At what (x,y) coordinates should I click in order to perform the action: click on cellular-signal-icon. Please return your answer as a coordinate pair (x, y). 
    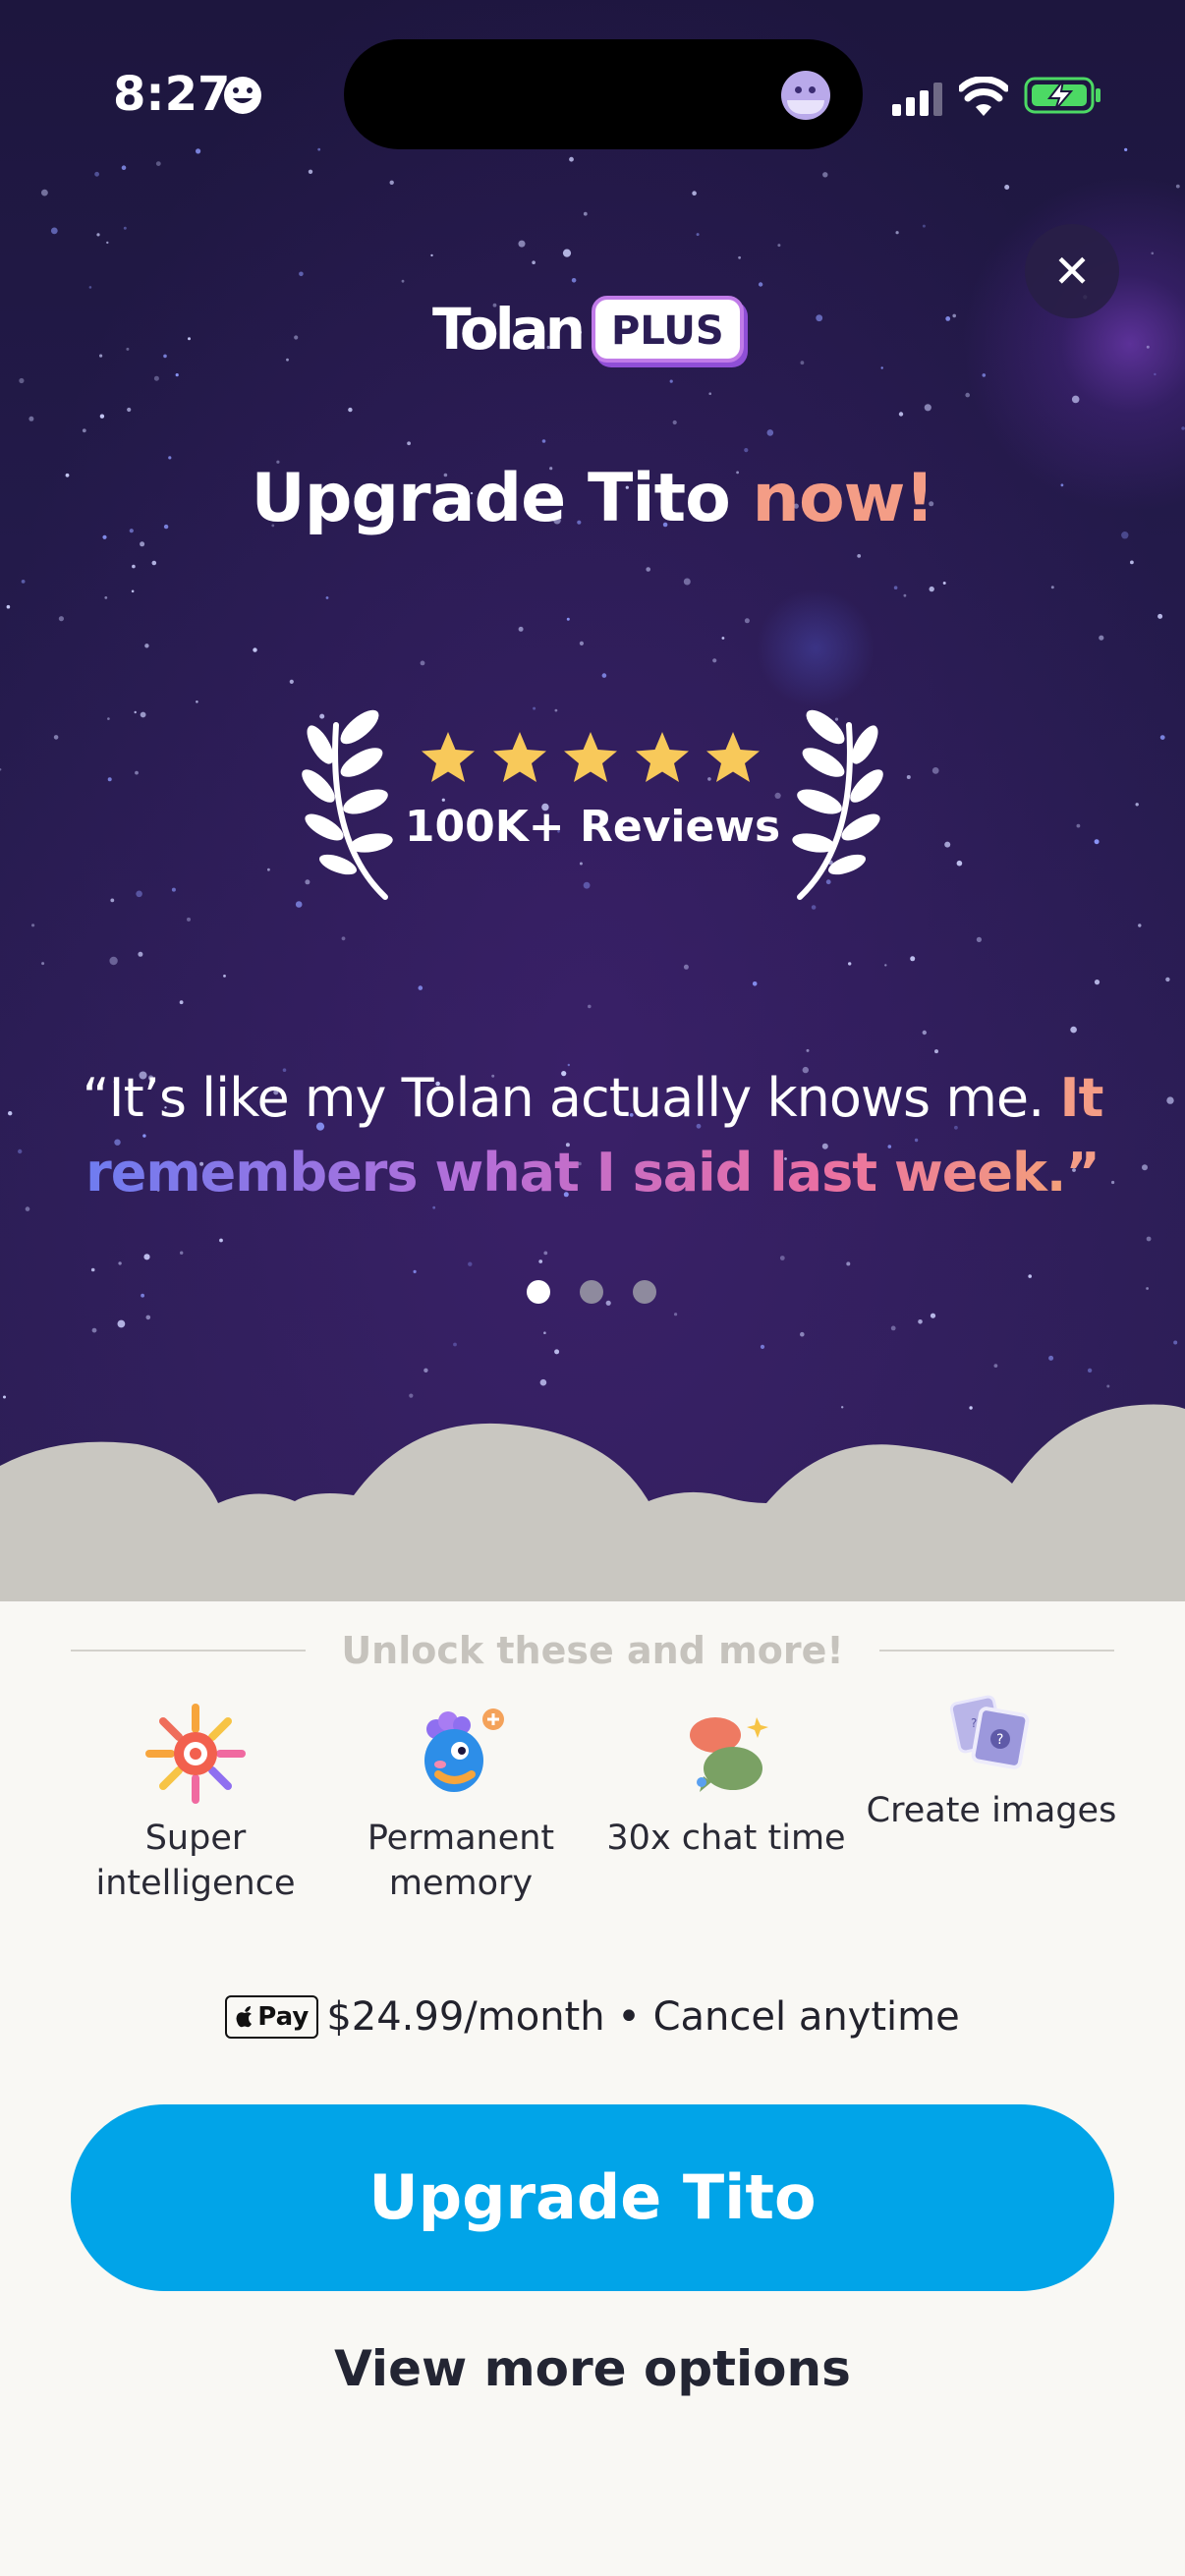
    Looking at the image, I should click on (917, 99).